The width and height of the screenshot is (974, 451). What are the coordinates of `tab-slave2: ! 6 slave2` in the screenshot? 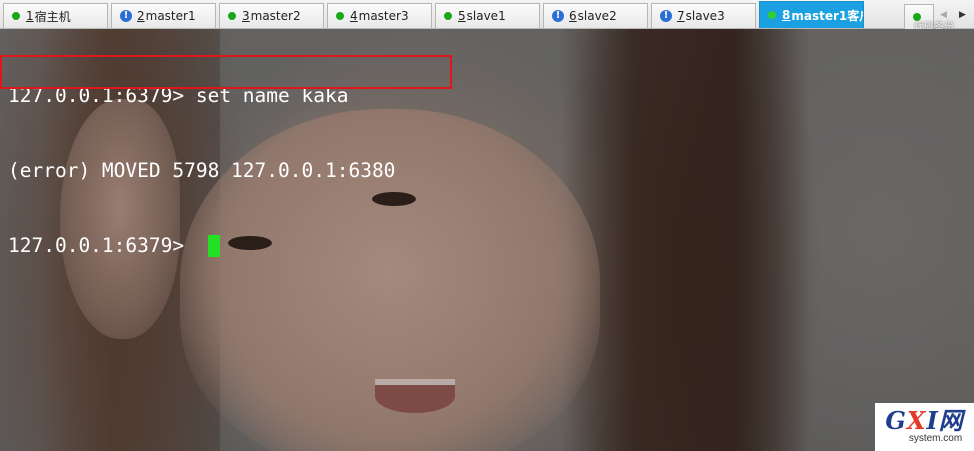 It's located at (595, 15).